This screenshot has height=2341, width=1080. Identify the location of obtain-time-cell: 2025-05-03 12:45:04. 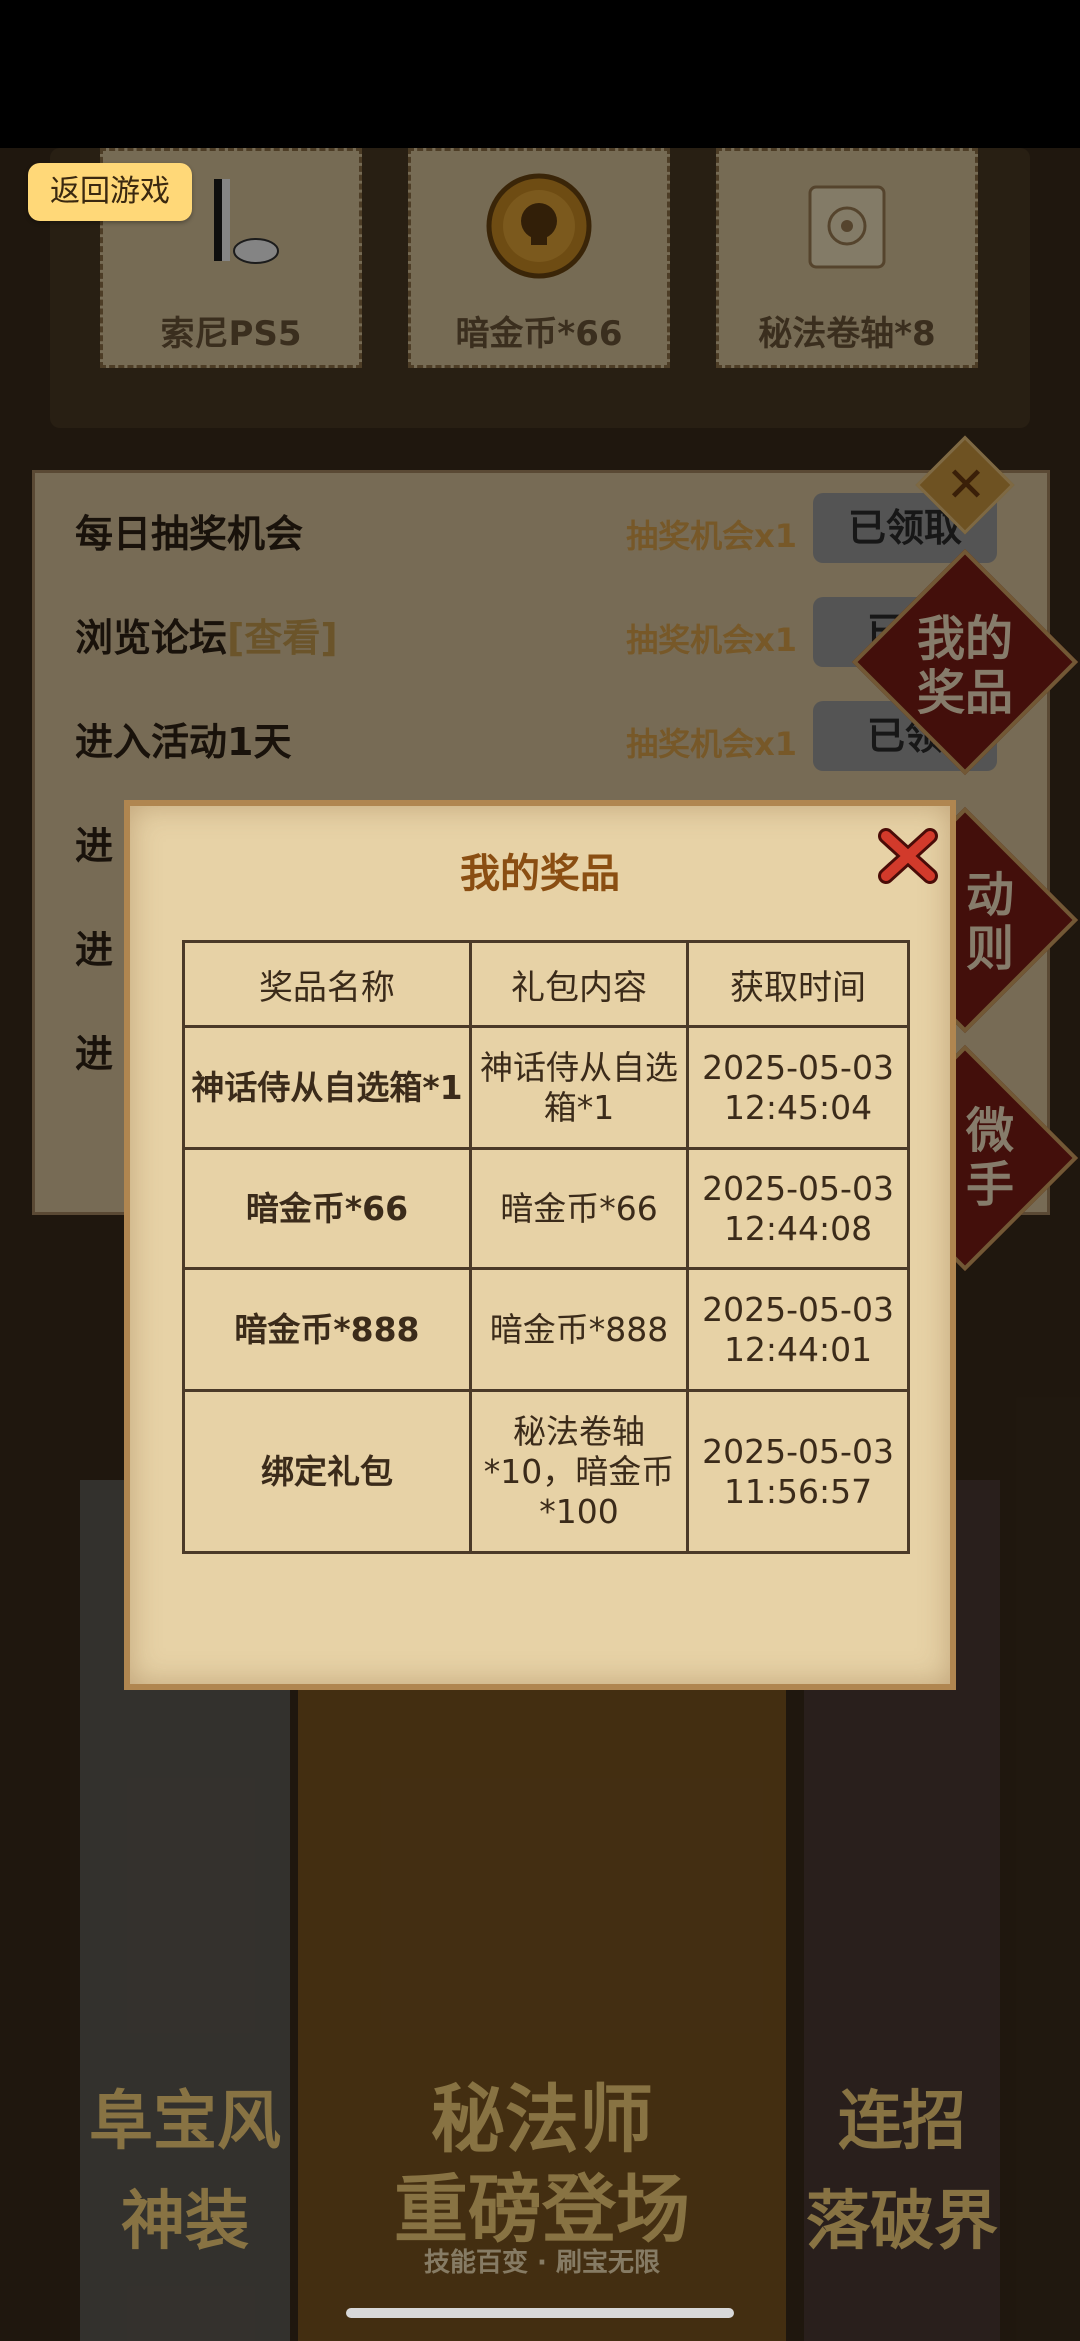
(798, 1087).